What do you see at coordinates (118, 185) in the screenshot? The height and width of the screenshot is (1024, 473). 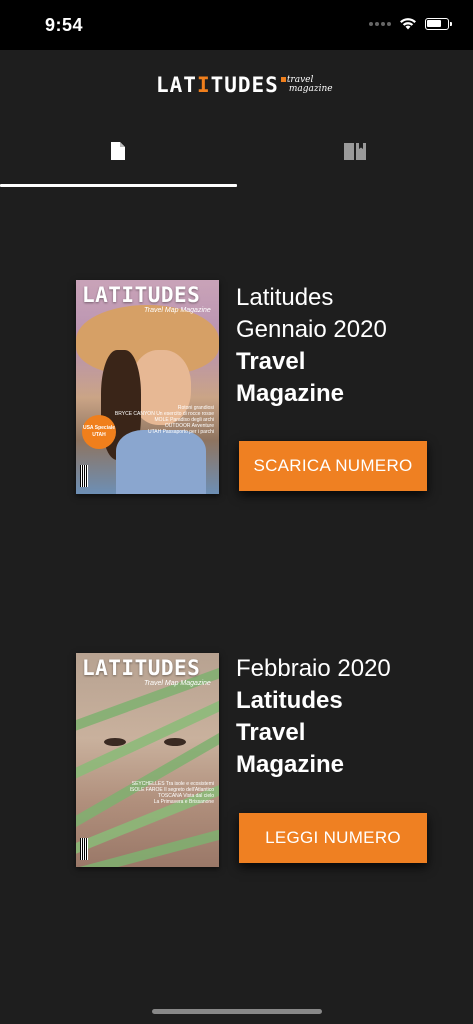 I see `tab-active-indicator` at bounding box center [118, 185].